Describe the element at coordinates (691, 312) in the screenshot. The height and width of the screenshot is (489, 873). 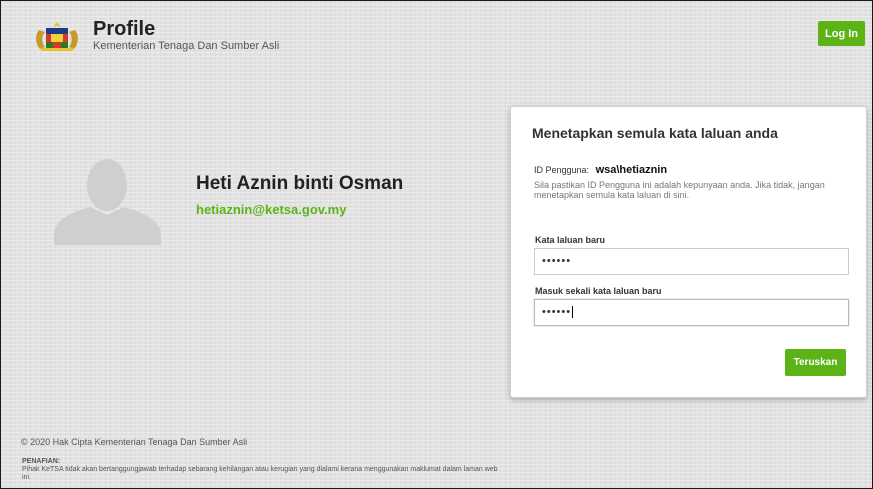
I see `confirm-password-field: ••••••` at that location.